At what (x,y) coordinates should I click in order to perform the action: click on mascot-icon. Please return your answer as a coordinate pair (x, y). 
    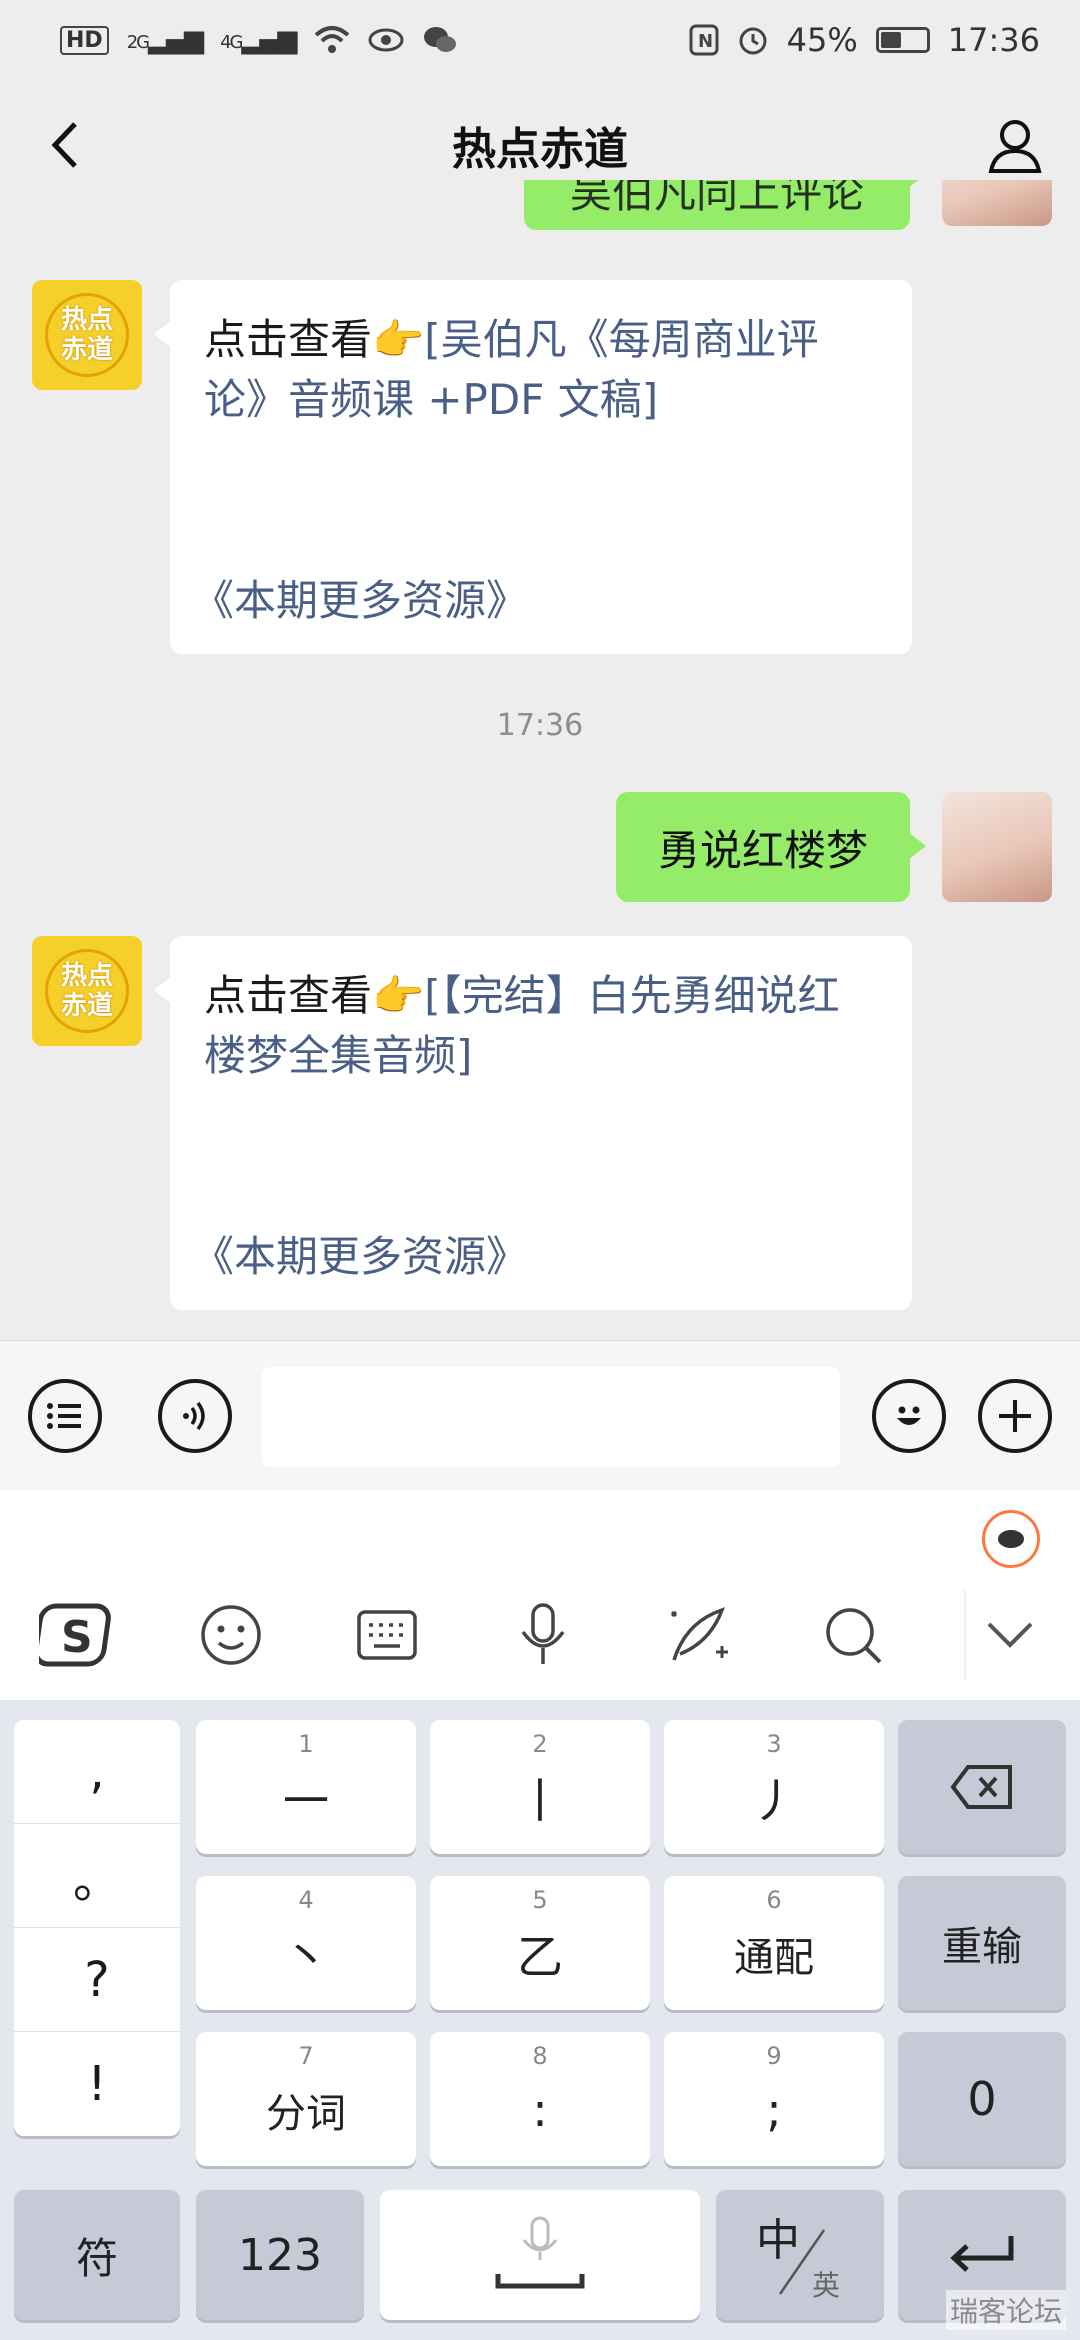
    Looking at the image, I should click on (1011, 1539).